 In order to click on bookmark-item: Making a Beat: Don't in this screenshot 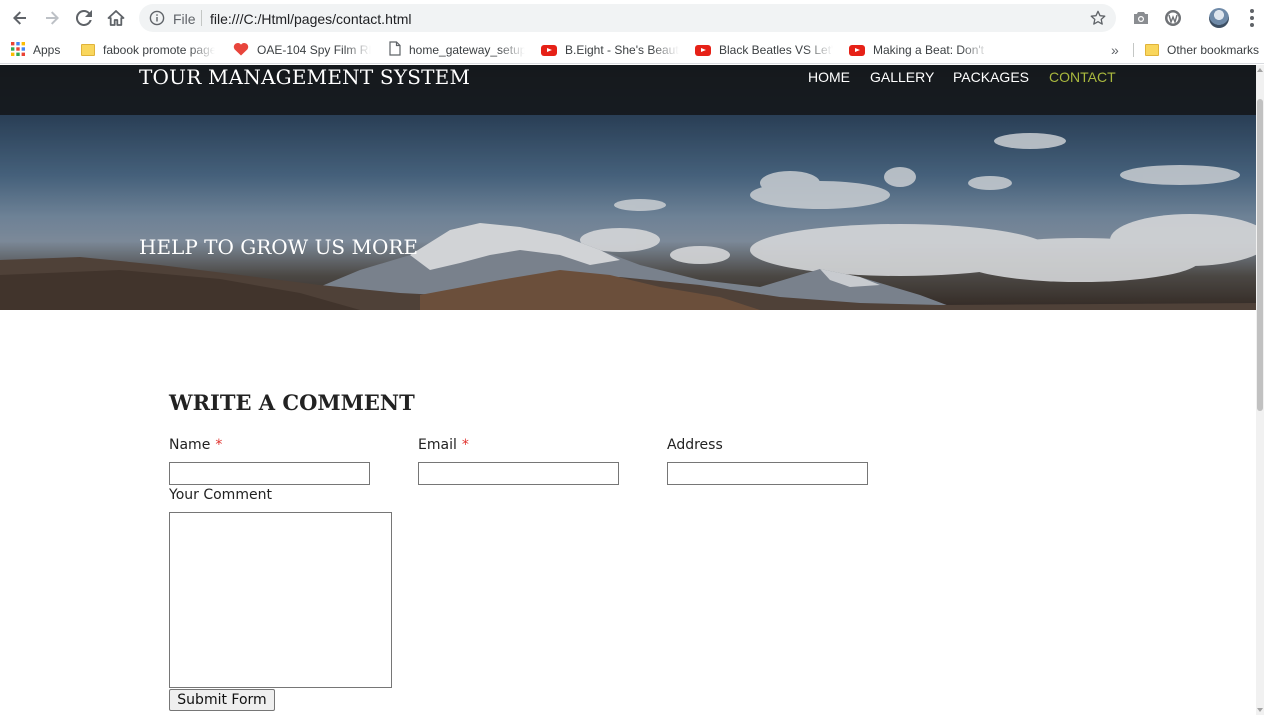, I will do `click(919, 50)`.